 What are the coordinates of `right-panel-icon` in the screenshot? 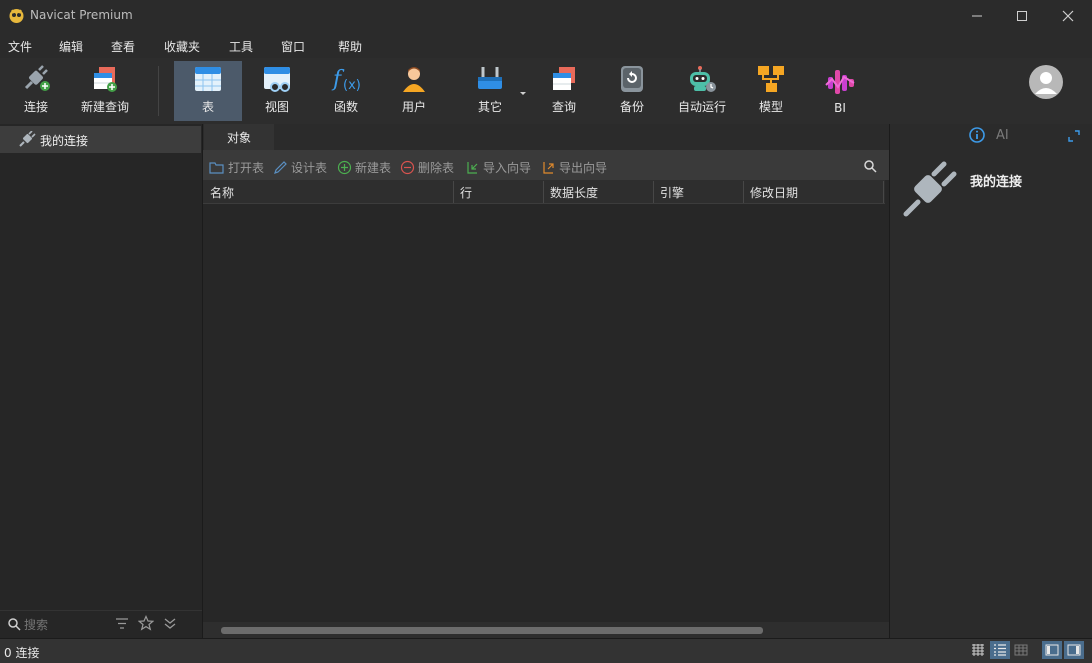 It's located at (1074, 650).